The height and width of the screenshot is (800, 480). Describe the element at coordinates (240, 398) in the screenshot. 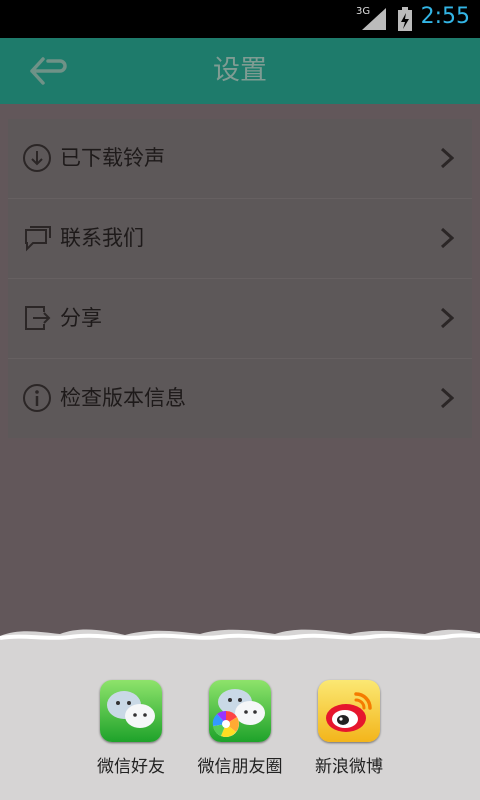

I see `menu-item-check-version: 检查版本信息` at that location.